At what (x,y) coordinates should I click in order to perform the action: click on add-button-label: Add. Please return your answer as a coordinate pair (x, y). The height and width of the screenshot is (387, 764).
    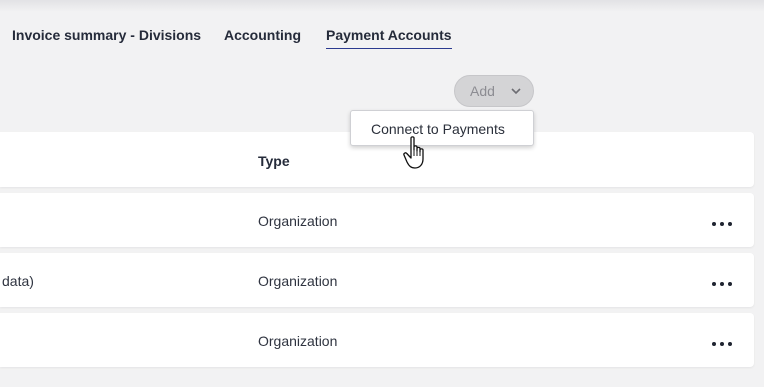
    Looking at the image, I should click on (482, 91).